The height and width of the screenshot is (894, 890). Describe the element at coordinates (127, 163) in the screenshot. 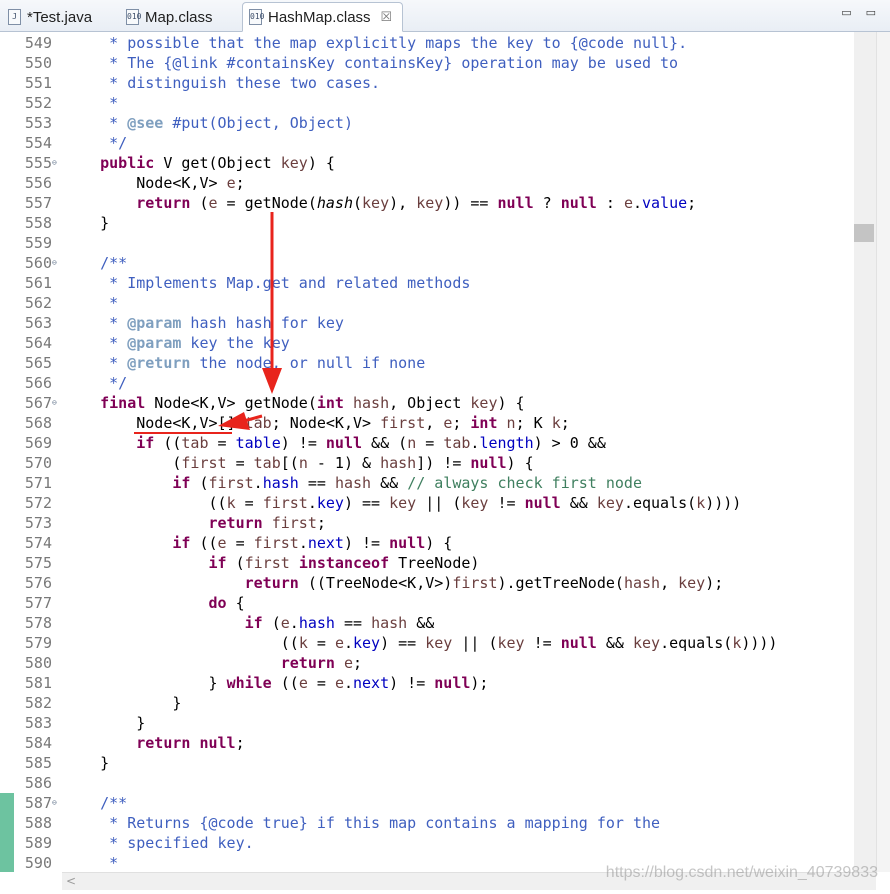

I see `code-token: public` at that location.